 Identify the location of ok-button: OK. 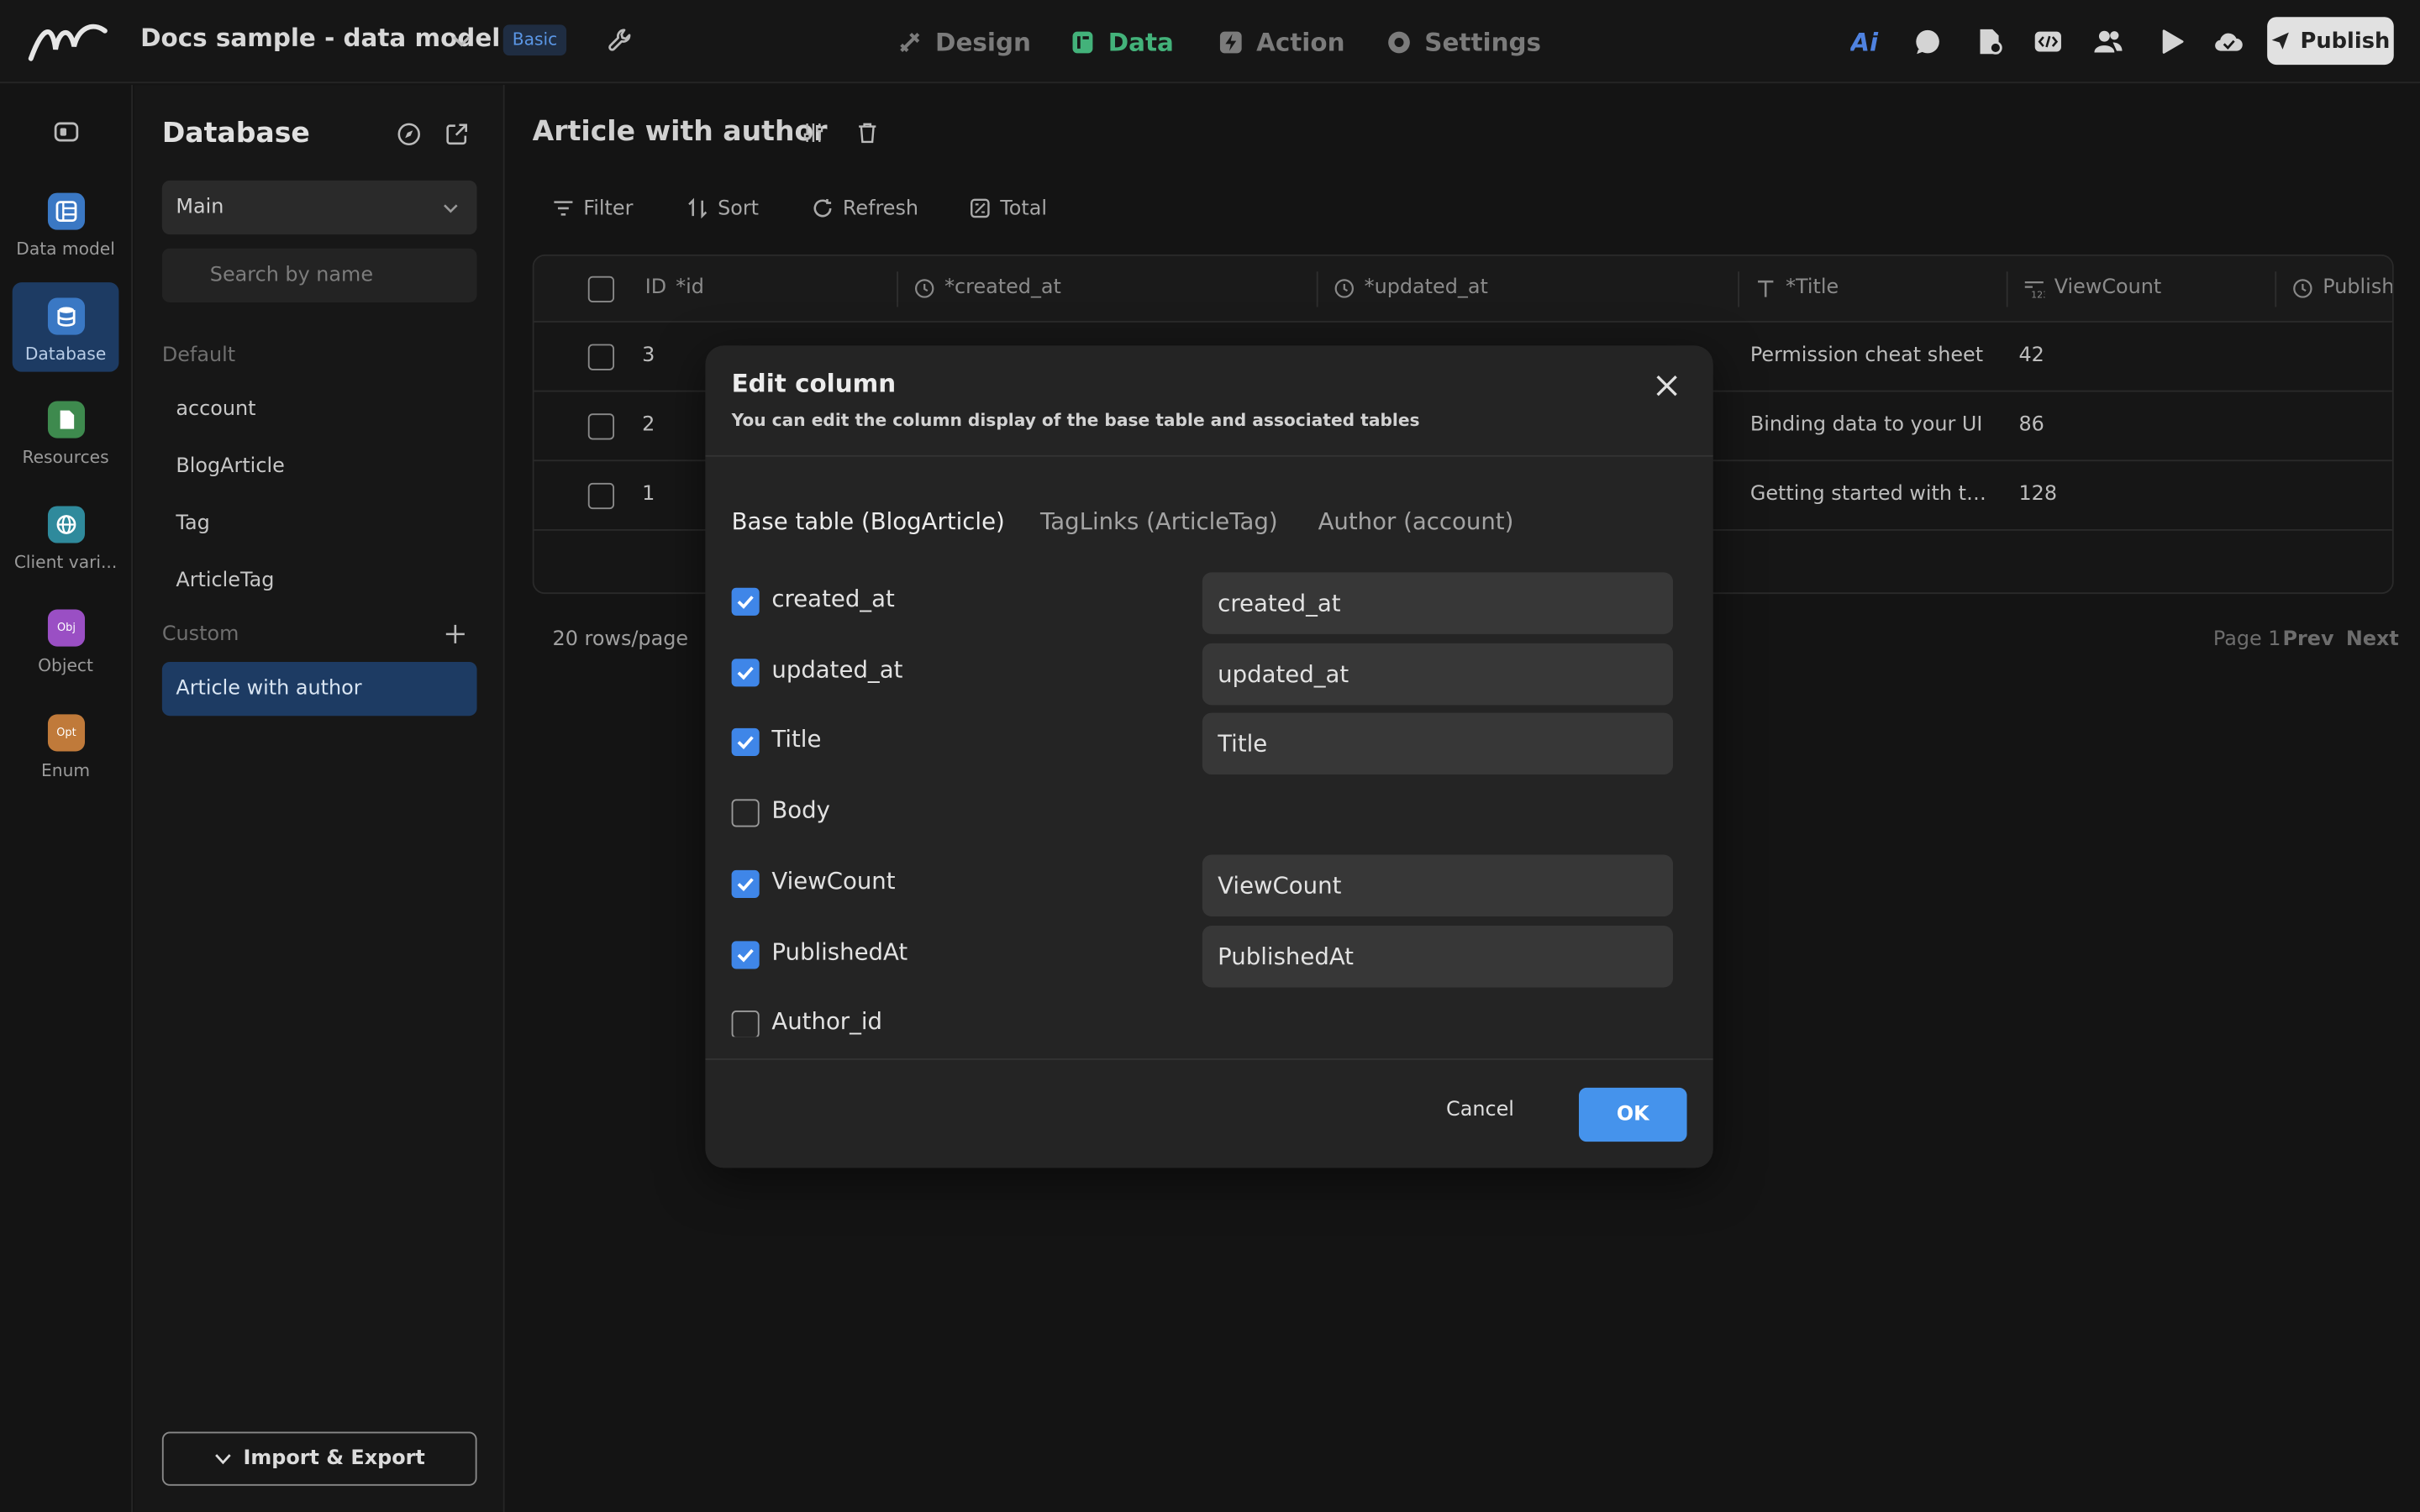
(1632, 1114).